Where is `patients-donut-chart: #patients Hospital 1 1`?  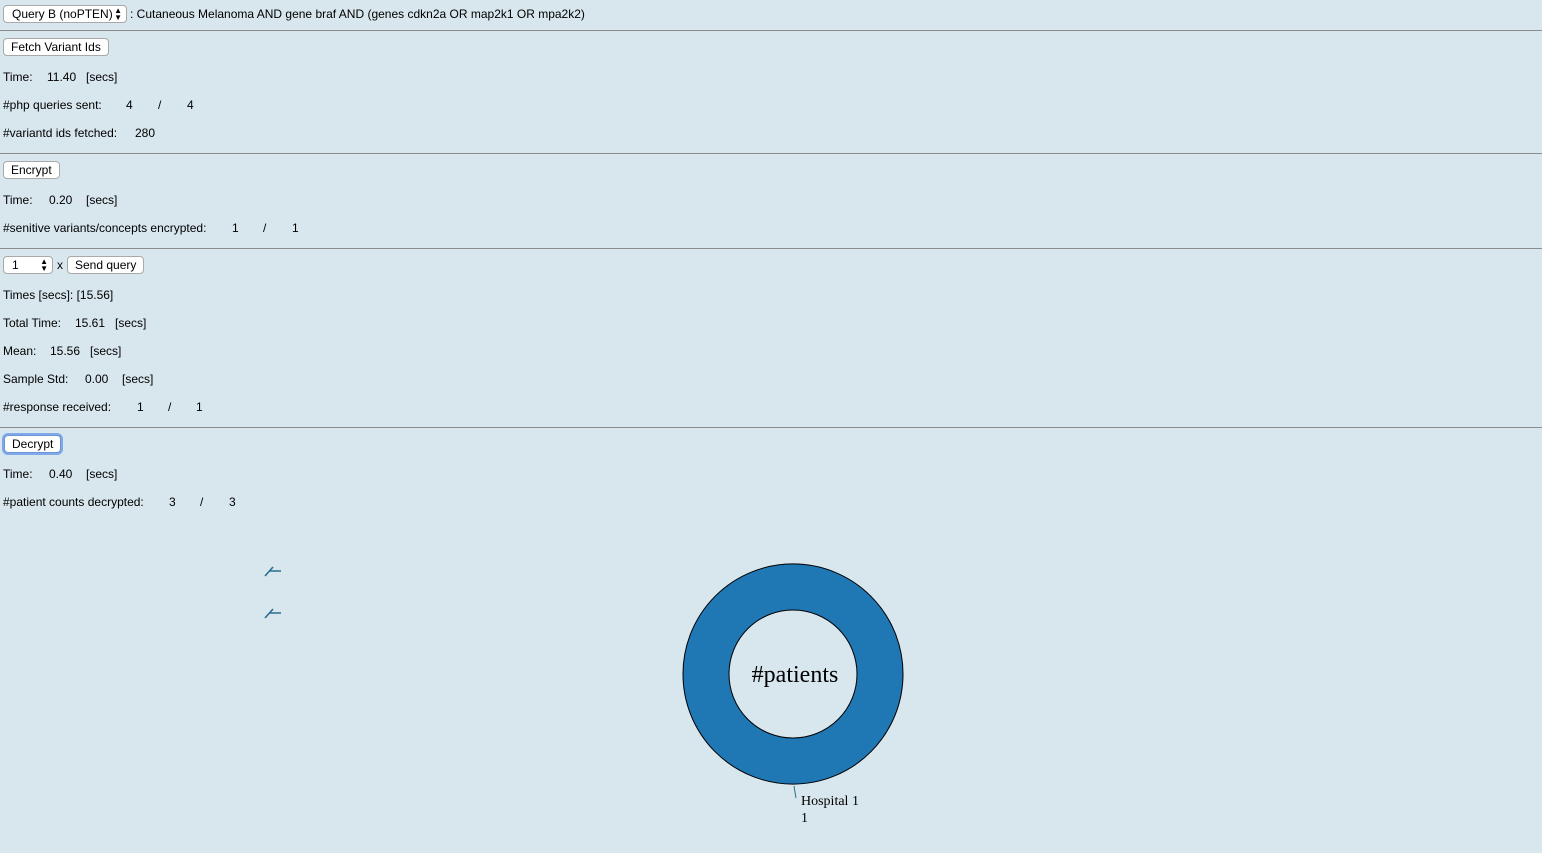 patients-donut-chart: #patients Hospital 1 1 is located at coordinates (793, 694).